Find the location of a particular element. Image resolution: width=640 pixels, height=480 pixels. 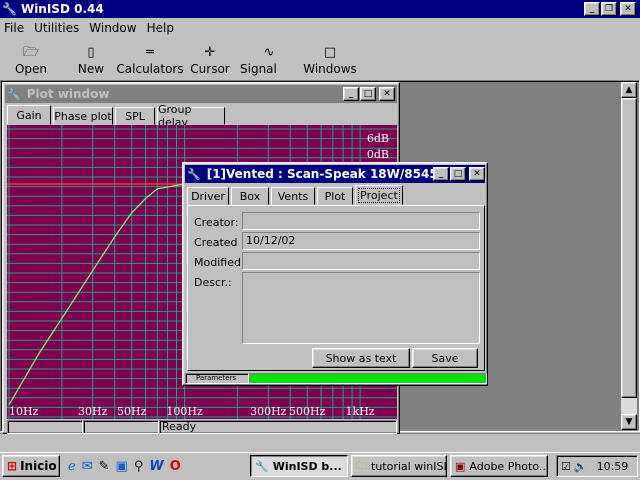

vertical-scrollbar: ▲ ▼ is located at coordinates (629, 256).